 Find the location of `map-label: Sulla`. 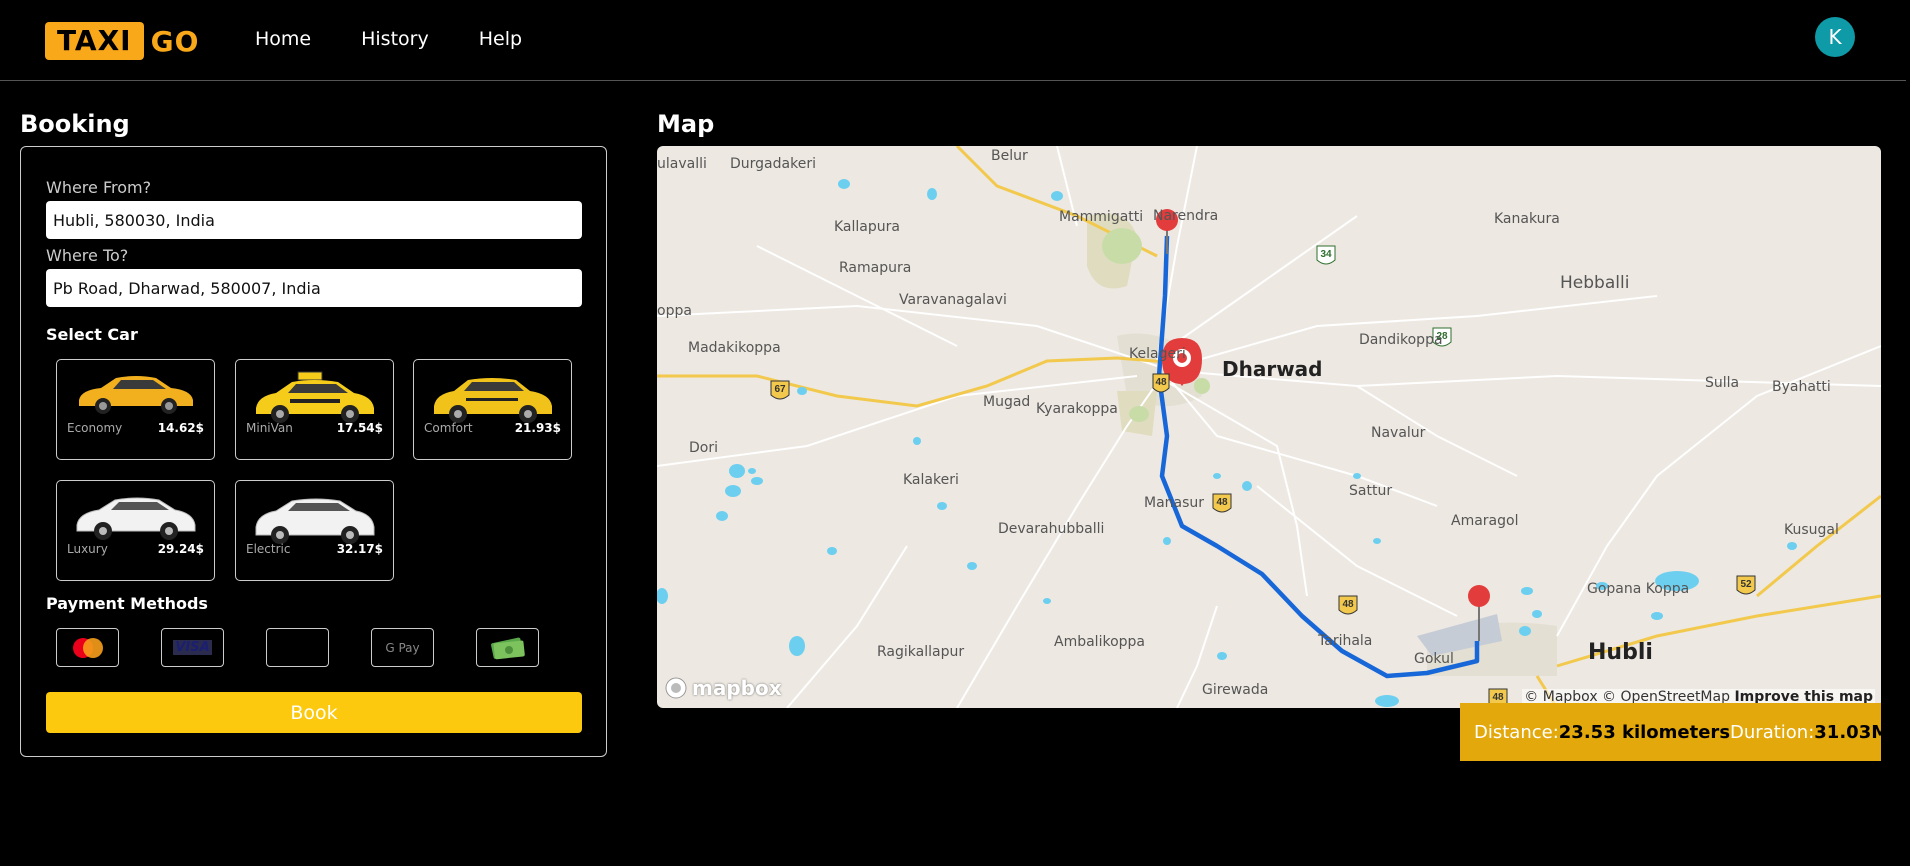

map-label: Sulla is located at coordinates (1722, 383).